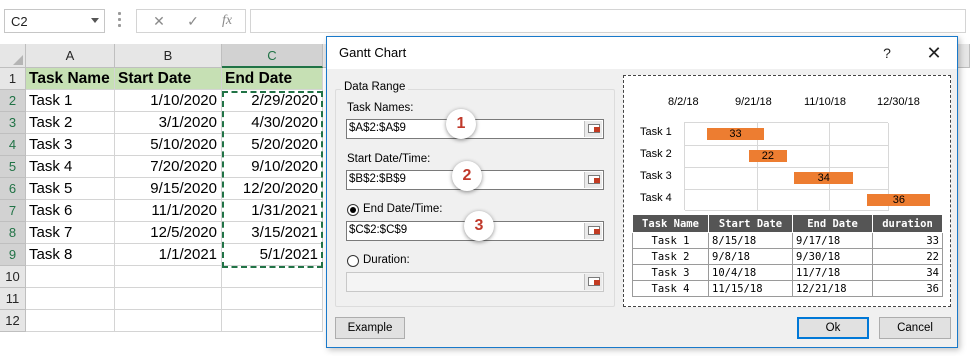 The image size is (970, 356). Describe the element at coordinates (70, 79) in the screenshot. I see `header-cell-task-name: Task Name` at that location.